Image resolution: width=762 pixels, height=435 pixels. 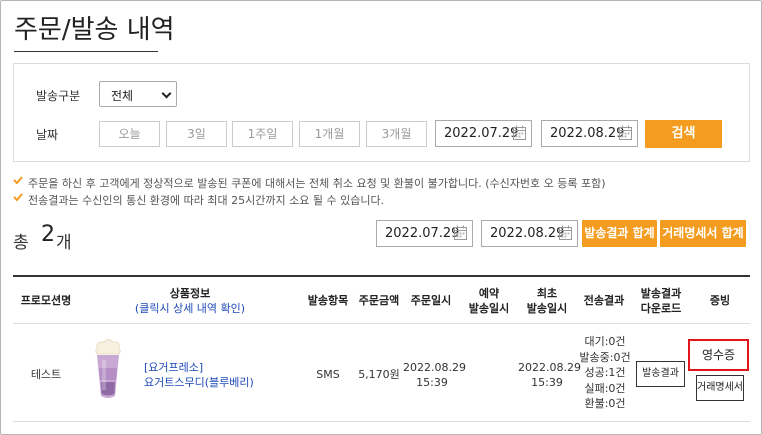 What do you see at coordinates (396, 134) in the screenshot?
I see `period-3months-button: 3개월` at bounding box center [396, 134].